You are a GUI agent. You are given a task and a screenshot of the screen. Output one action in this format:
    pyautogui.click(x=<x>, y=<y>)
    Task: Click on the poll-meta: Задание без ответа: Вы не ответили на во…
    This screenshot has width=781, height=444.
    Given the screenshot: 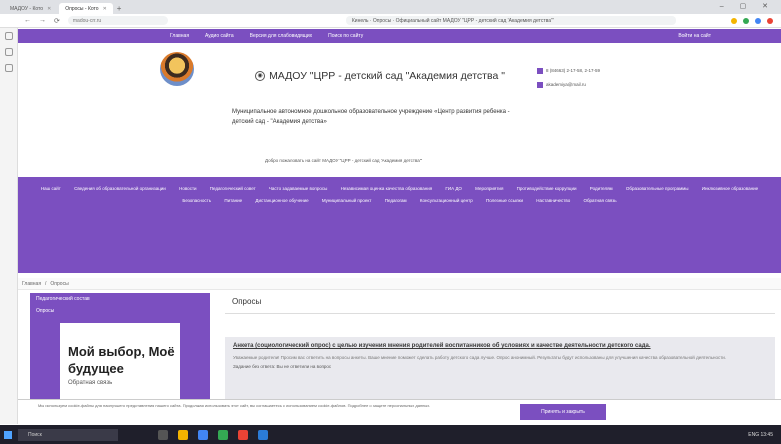 What is the action you would take?
    pyautogui.click(x=282, y=366)
    